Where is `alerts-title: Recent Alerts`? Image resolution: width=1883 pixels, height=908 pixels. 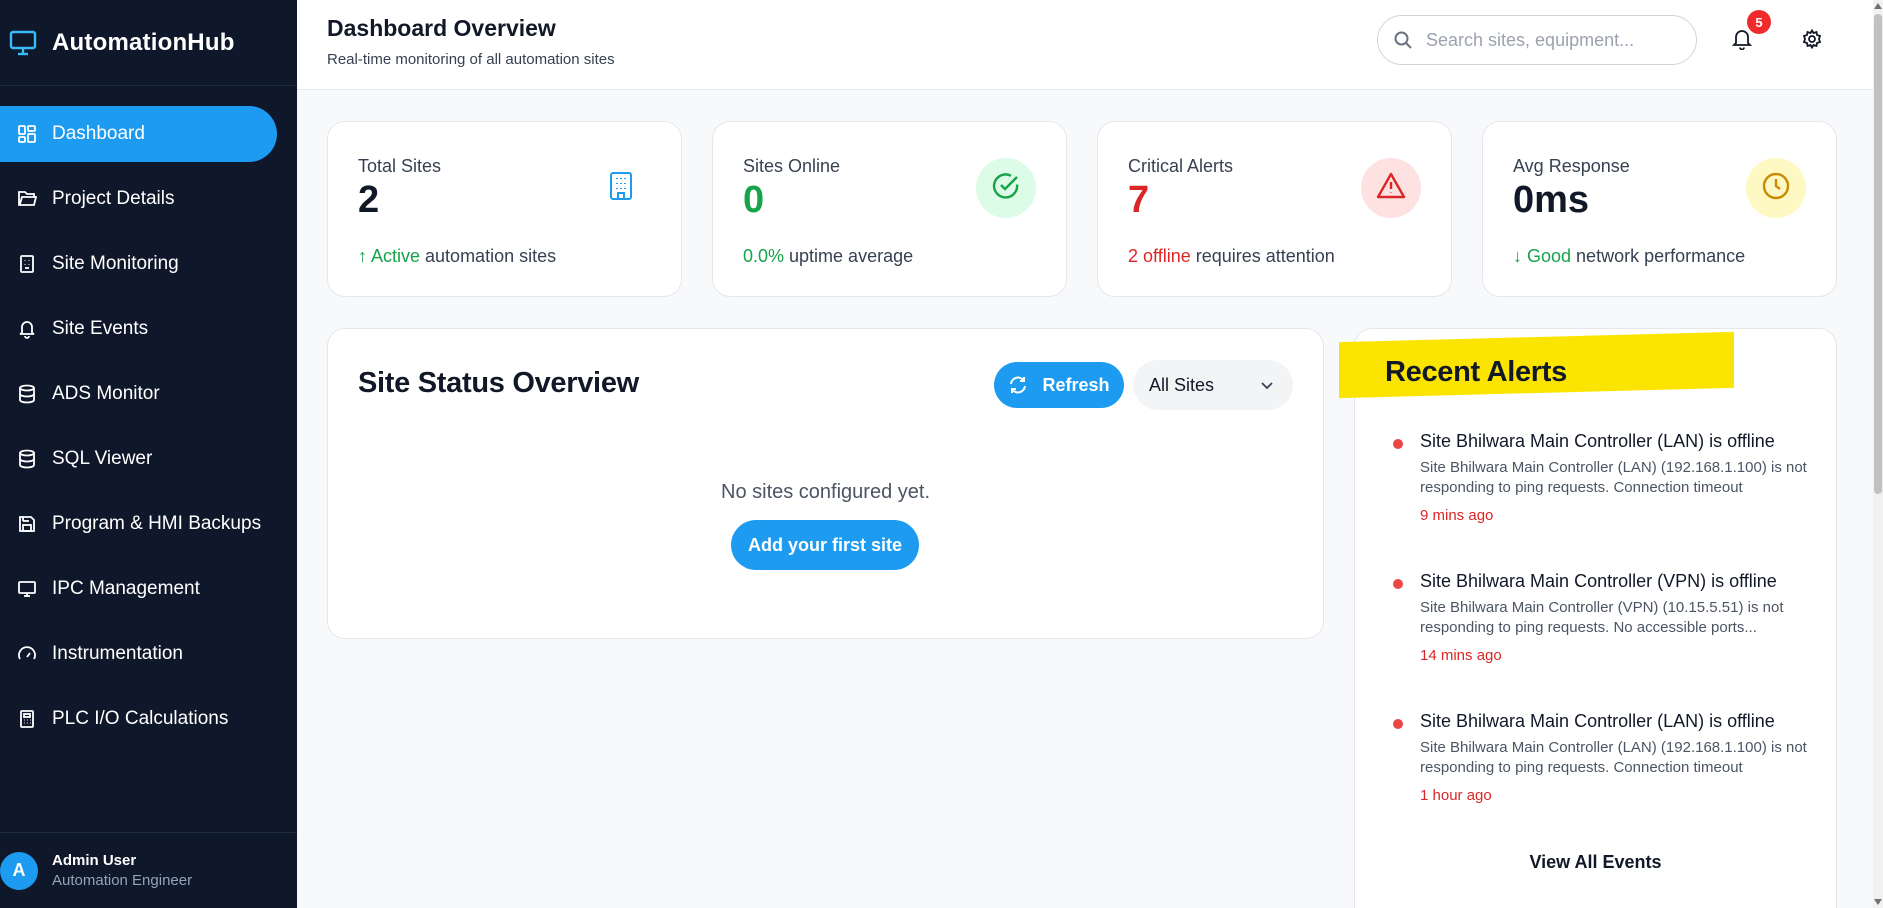
alerts-title: Recent Alerts is located at coordinates (1476, 372).